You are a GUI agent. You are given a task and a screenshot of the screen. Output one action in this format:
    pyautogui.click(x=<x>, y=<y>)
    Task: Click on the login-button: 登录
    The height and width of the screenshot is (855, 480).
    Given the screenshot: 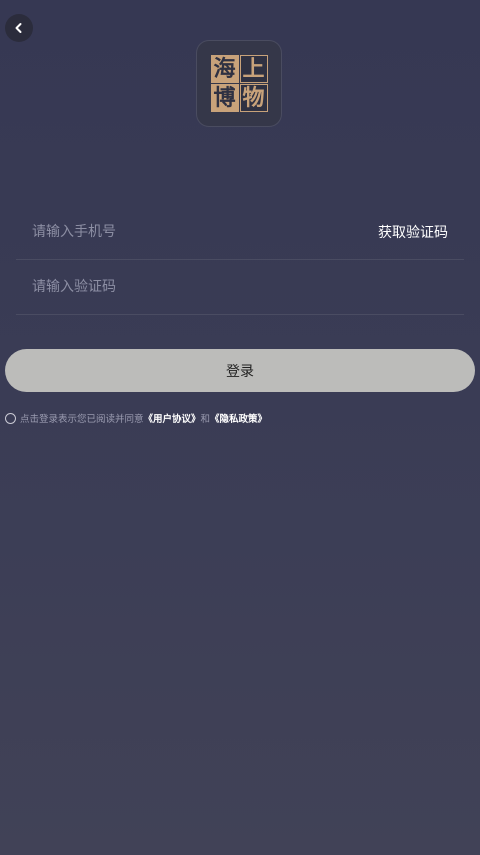 What is the action you would take?
    pyautogui.click(x=240, y=370)
    